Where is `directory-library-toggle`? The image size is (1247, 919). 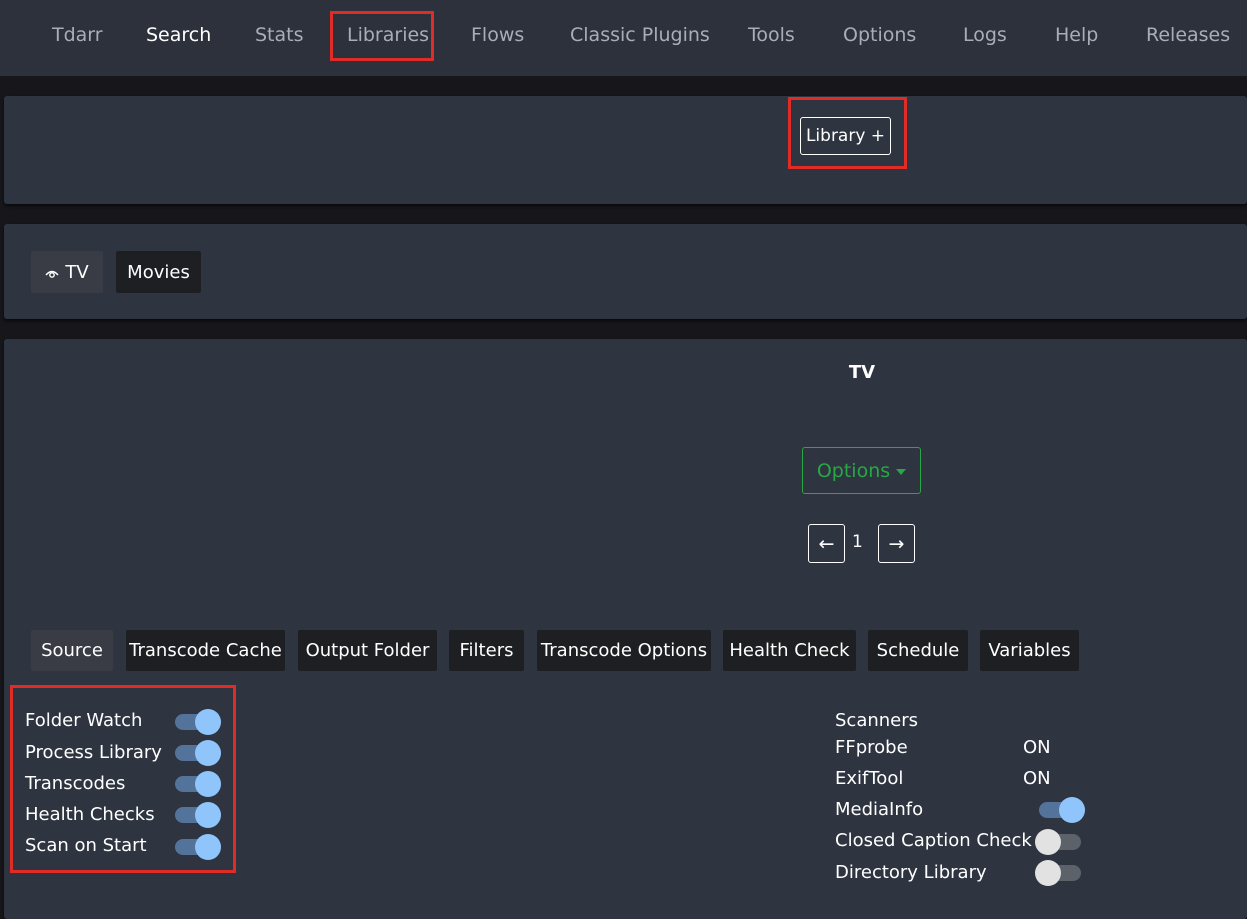 directory-library-toggle is located at coordinates (1058, 873).